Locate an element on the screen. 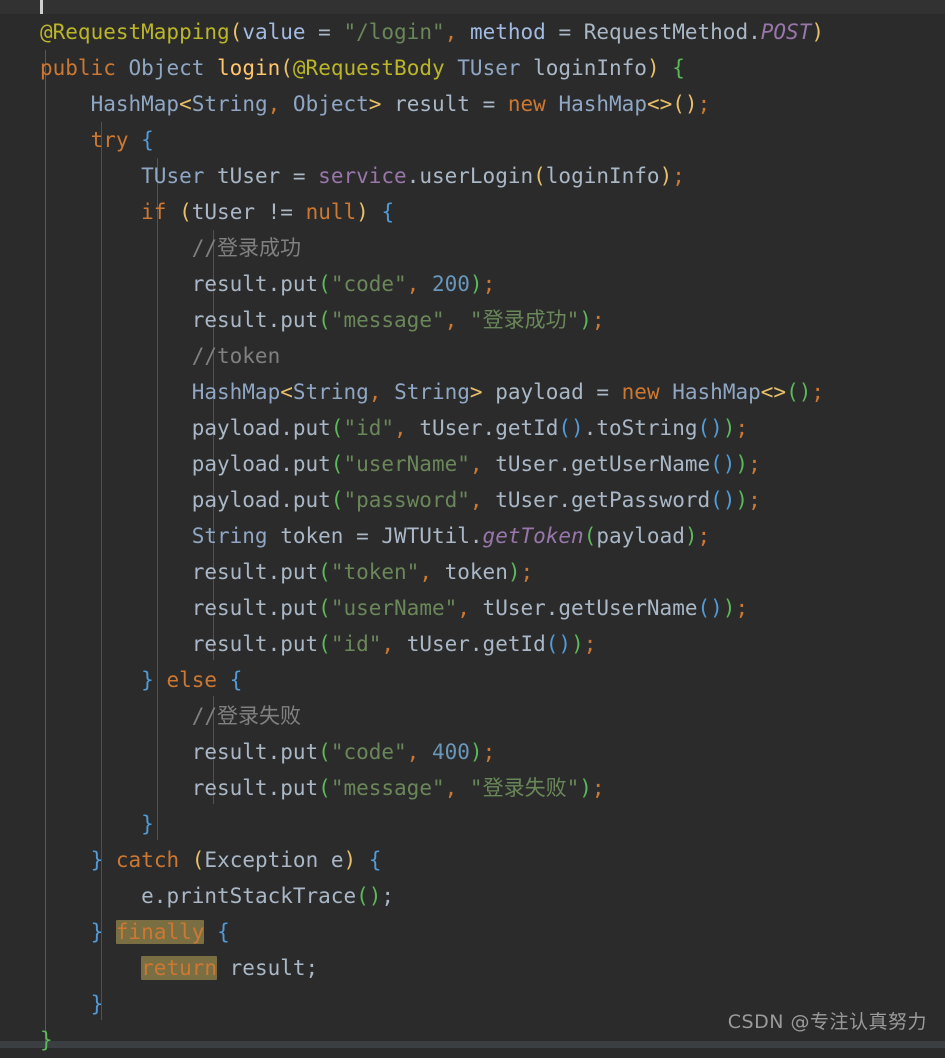  token-default: .userLogin is located at coordinates (470, 176).